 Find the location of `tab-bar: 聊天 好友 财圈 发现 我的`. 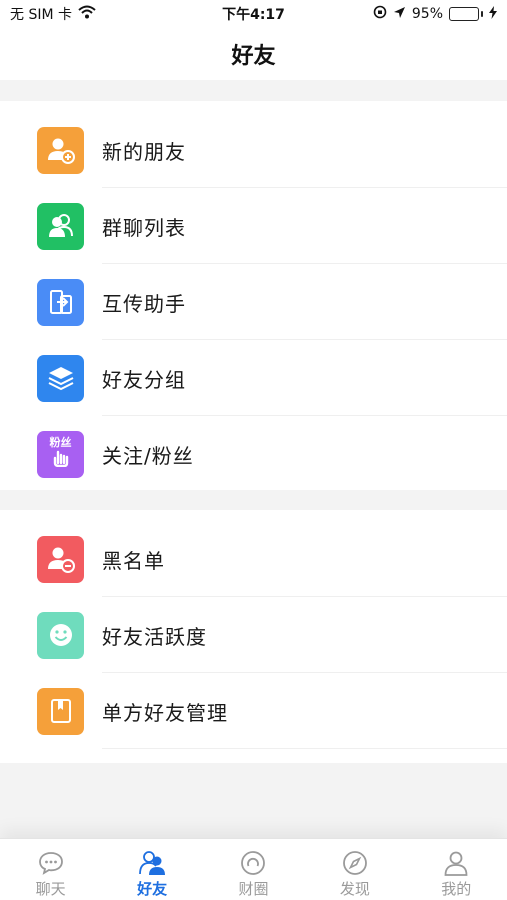

tab-bar: 聊天 好友 财圈 发现 我的 is located at coordinates (253, 869).